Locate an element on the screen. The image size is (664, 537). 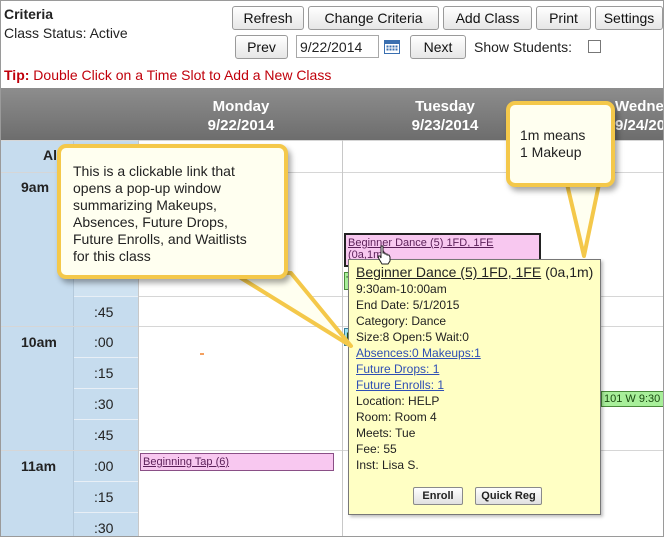
add-class-button: Add Class is located at coordinates (487, 18).